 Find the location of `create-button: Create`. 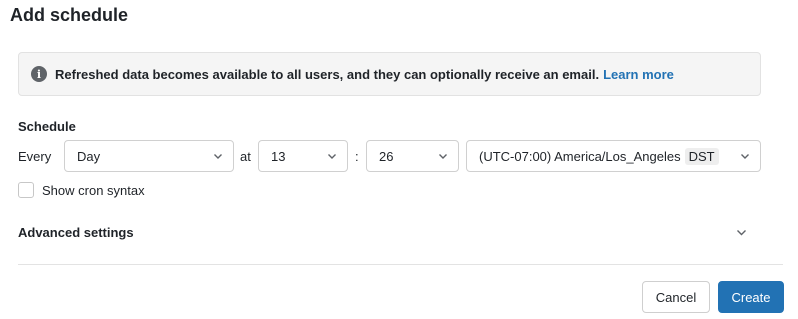

create-button: Create is located at coordinates (751, 297).